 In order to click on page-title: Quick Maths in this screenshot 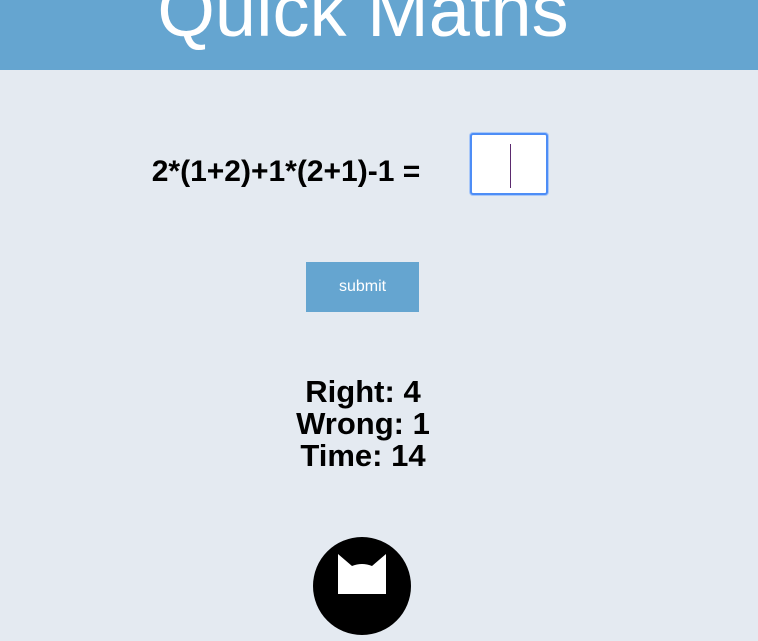, I will do `click(363, 26)`.